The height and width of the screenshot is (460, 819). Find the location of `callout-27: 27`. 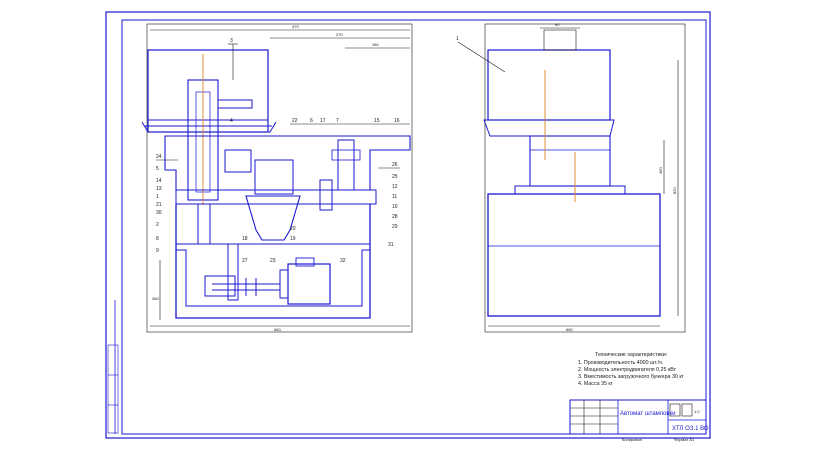

callout-27: 27 is located at coordinates (245, 261).